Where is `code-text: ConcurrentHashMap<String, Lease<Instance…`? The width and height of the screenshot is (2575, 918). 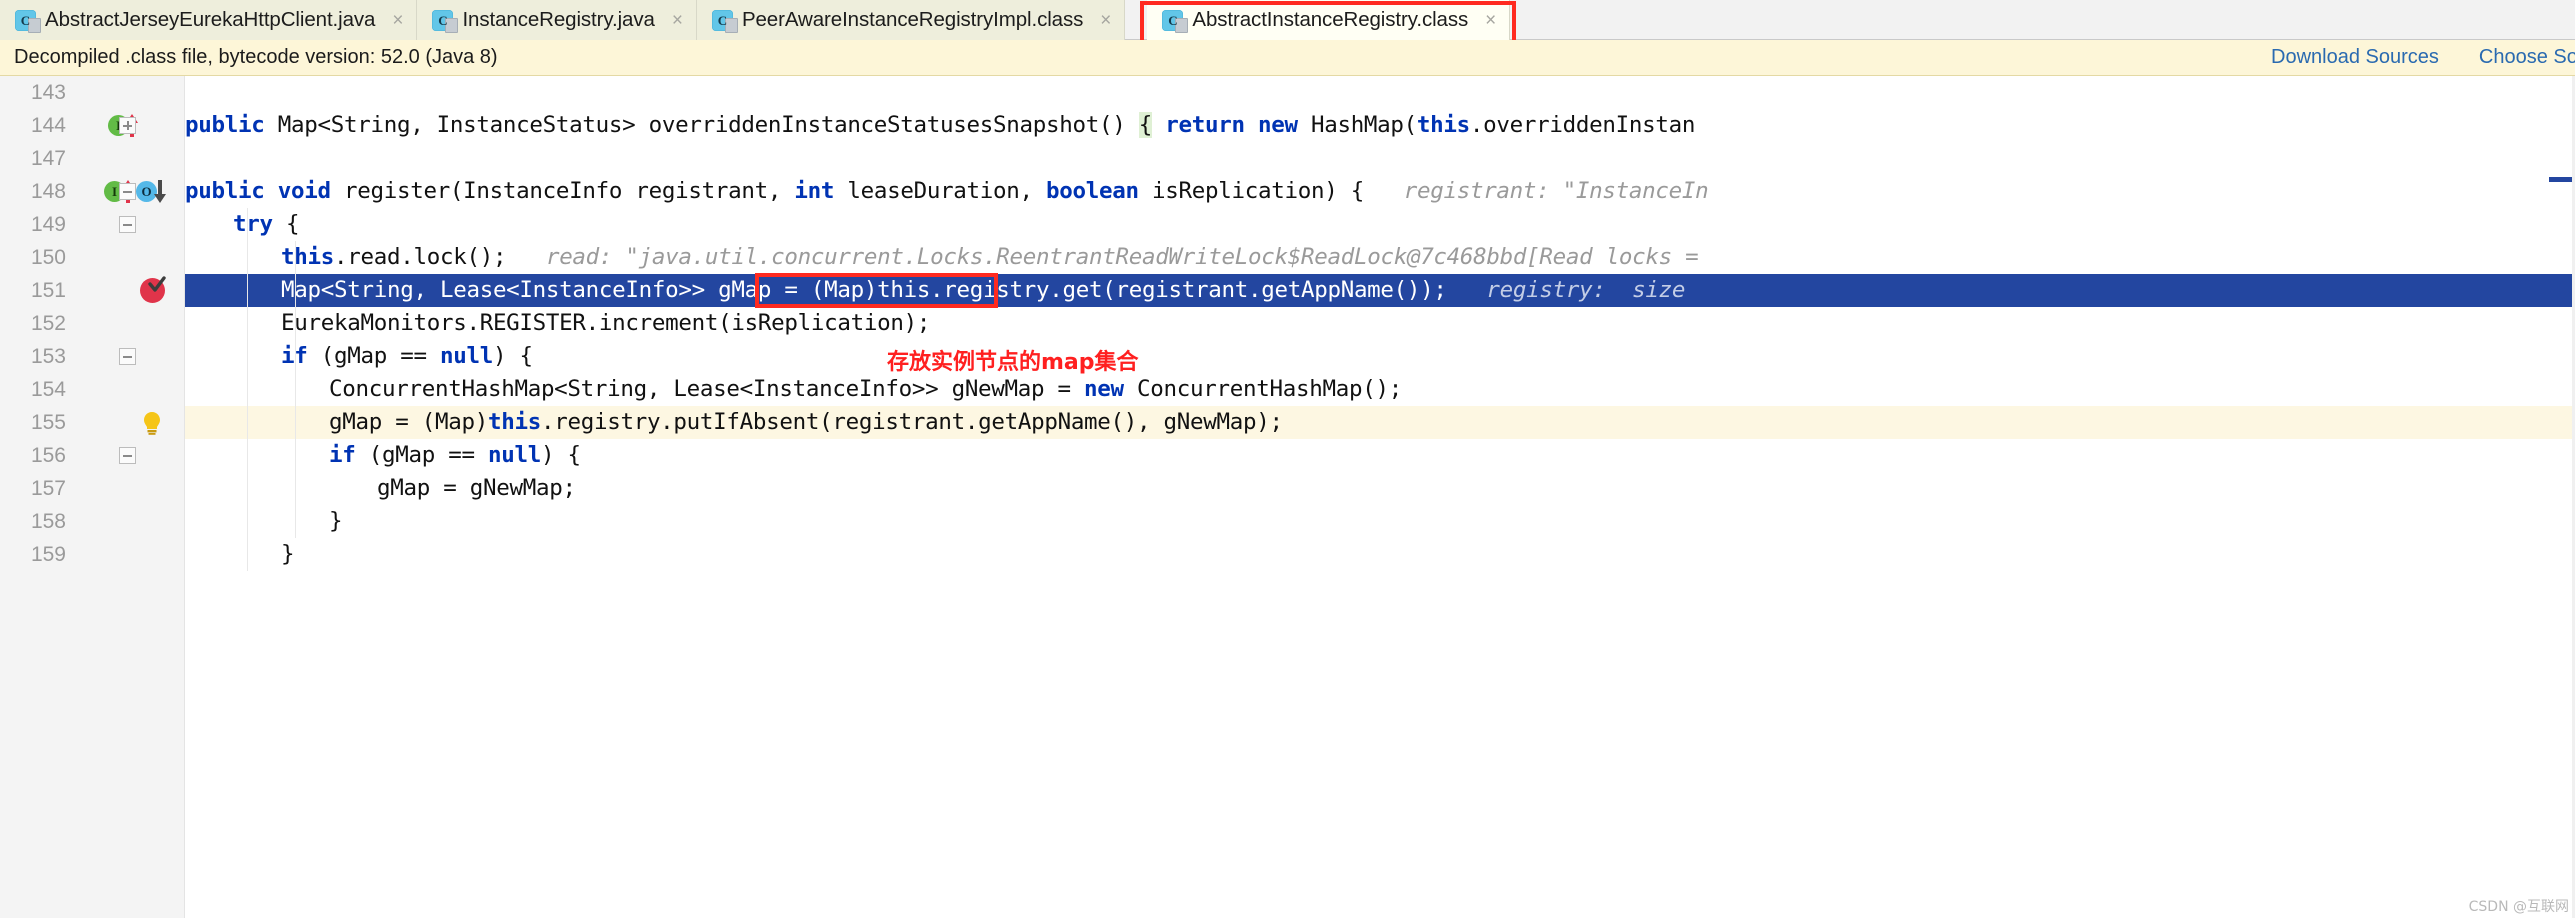
code-text: ConcurrentHashMap<String, Lease<Instance… is located at coordinates (865, 389).